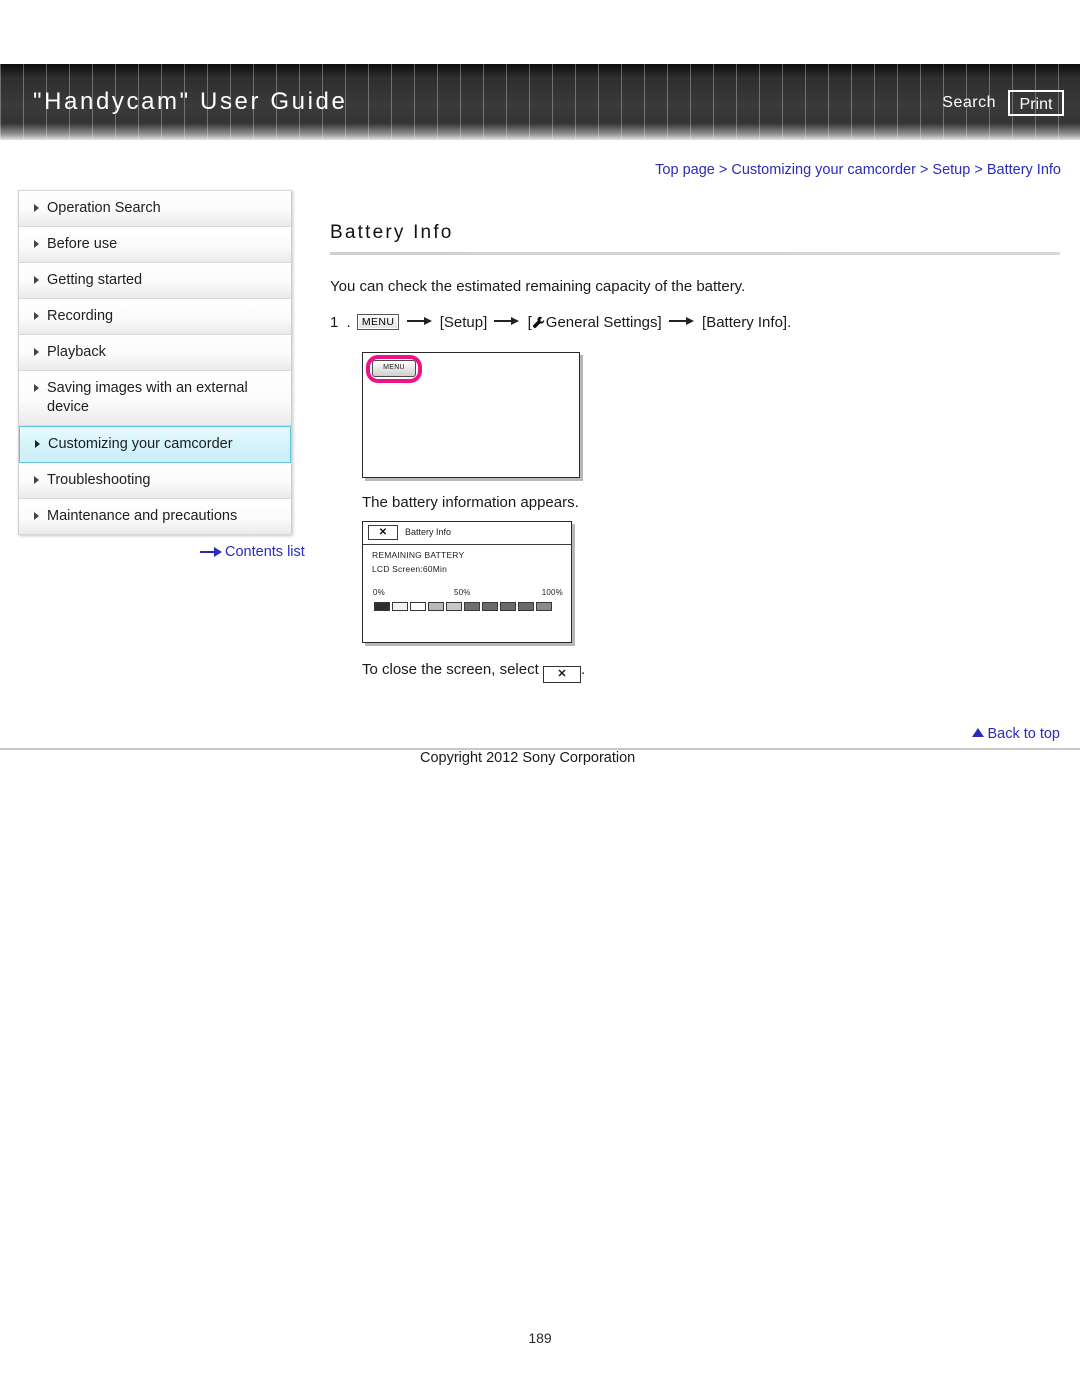 This screenshot has height=1397, width=1080. Describe the element at coordinates (463, 322) in the screenshot. I see `step-setup-label: [Setup]` at that location.